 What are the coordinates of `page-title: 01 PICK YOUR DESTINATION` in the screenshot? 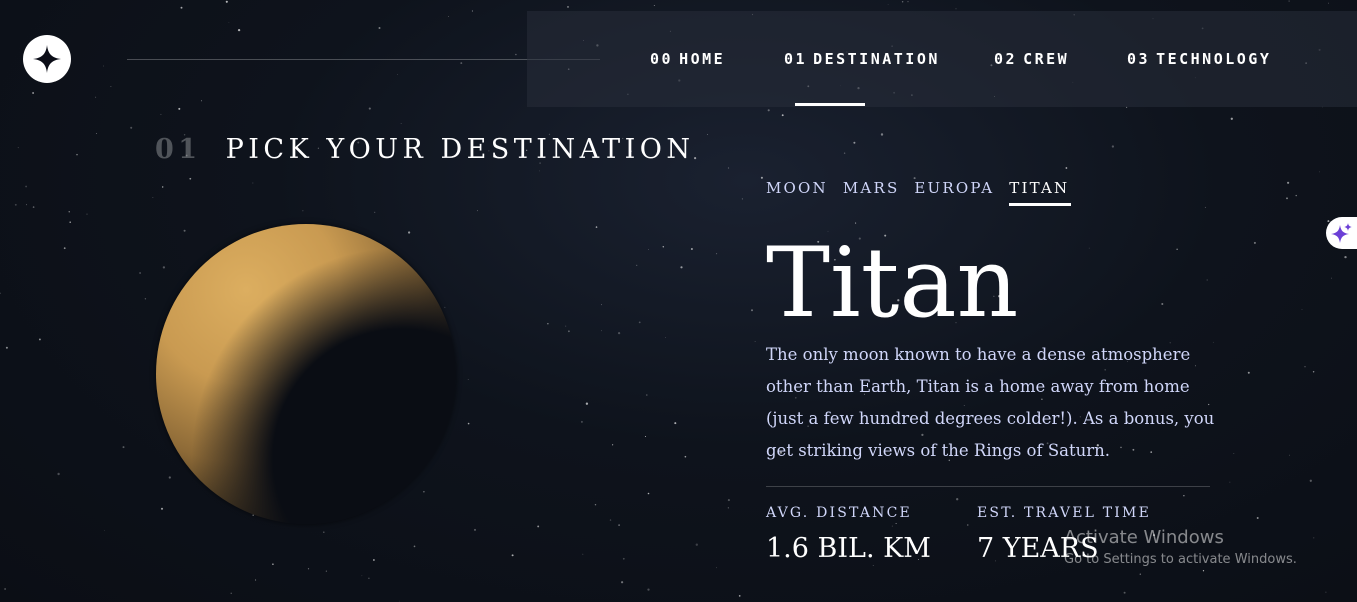 It's located at (425, 149).